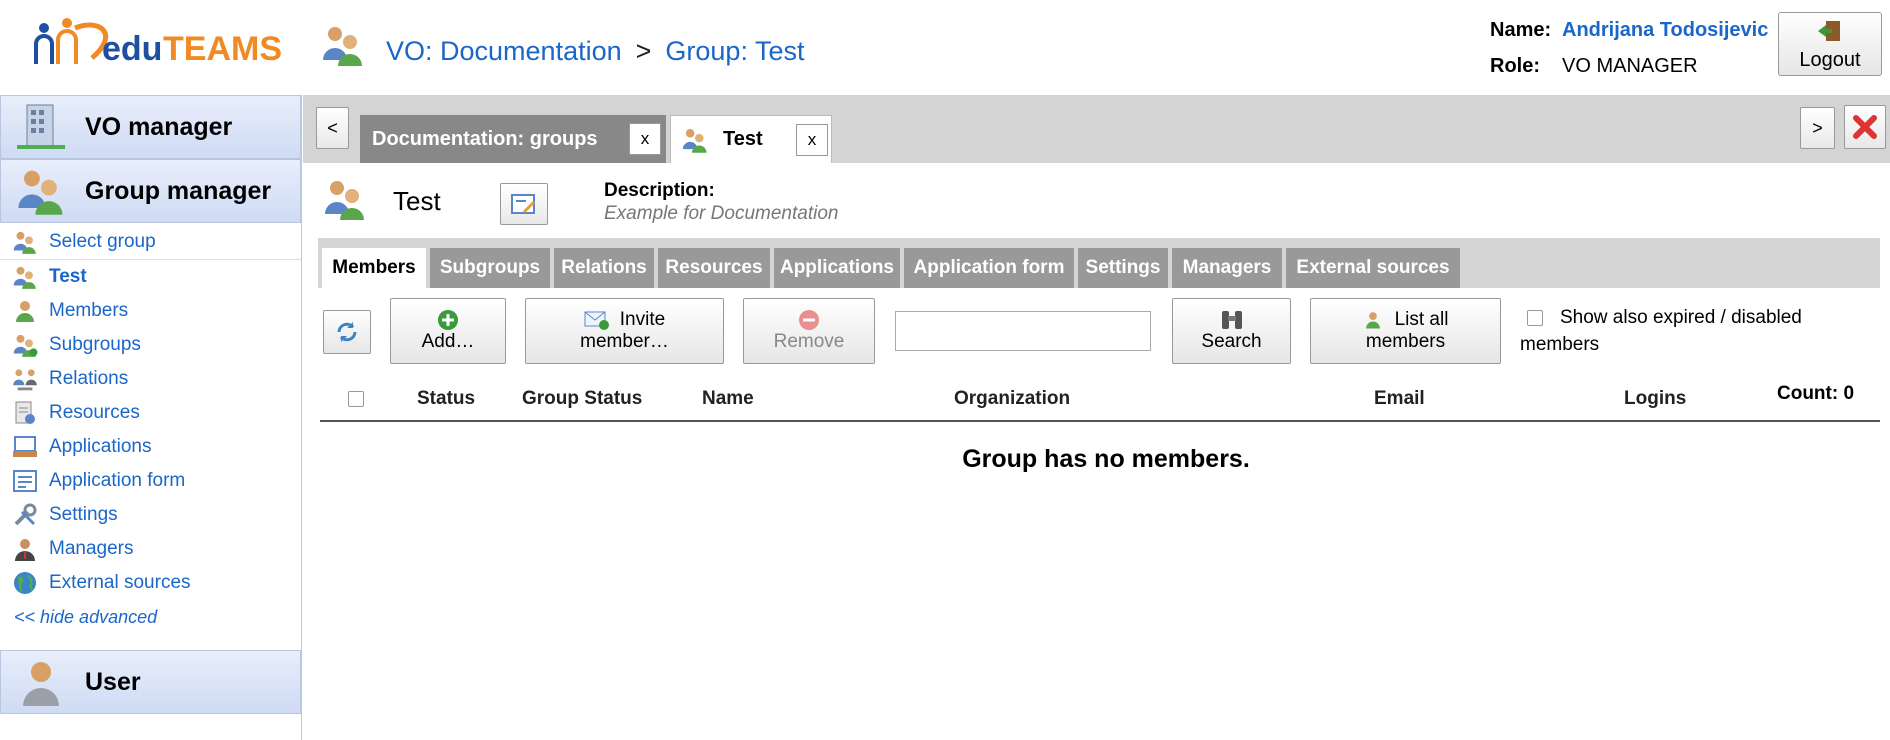 The width and height of the screenshot is (1890, 740). Describe the element at coordinates (83, 514) in the screenshot. I see `nav-label: Settings` at that location.